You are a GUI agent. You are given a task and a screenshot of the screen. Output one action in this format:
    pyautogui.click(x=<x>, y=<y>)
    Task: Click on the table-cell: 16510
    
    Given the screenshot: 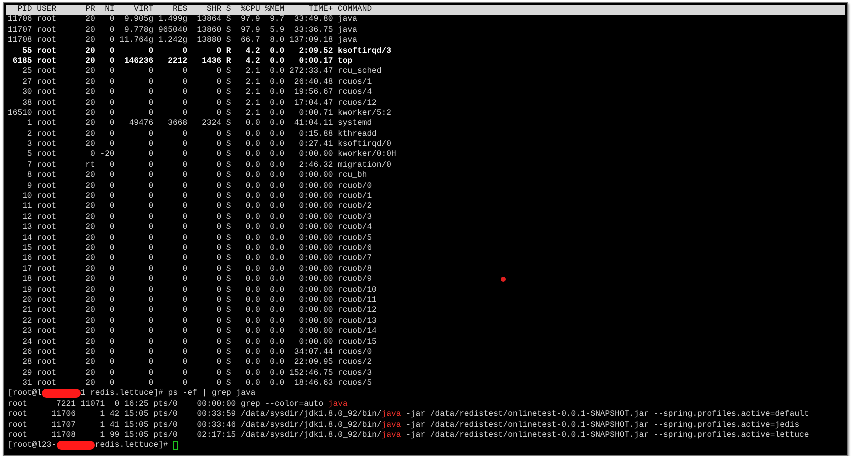 What is the action you would take?
    pyautogui.click(x=20, y=114)
    